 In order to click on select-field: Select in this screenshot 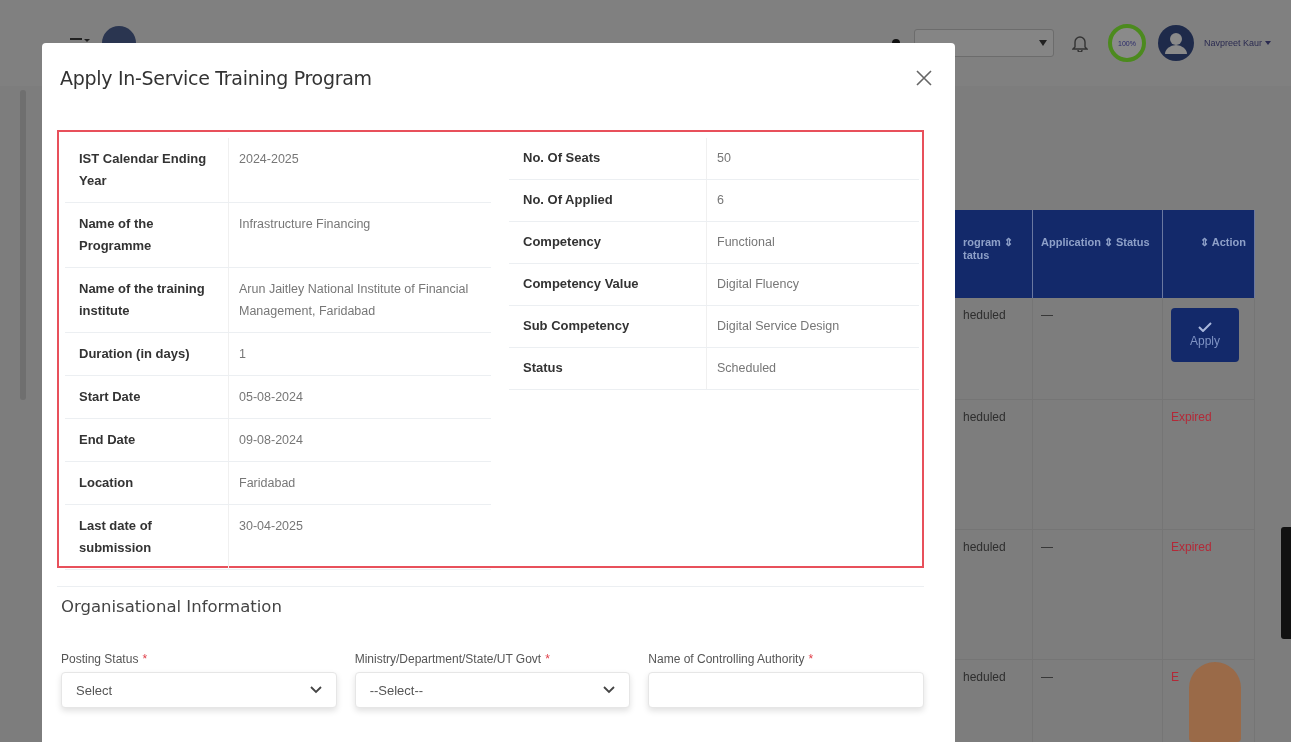, I will do `click(199, 690)`.